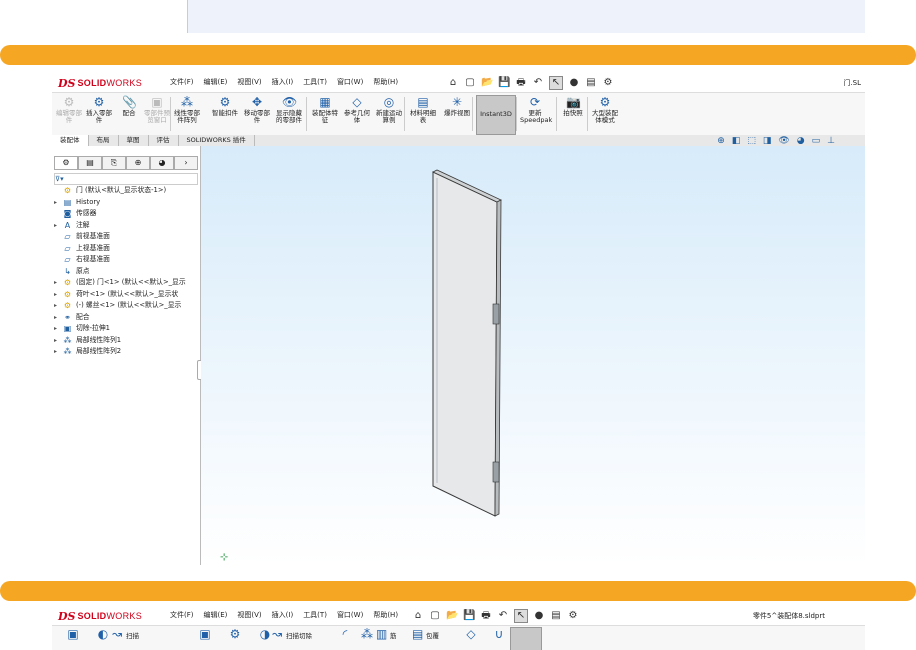 Image resolution: width=916 pixels, height=650 pixels. I want to click on tree-item: ◙ 传感器, so click(75, 213).